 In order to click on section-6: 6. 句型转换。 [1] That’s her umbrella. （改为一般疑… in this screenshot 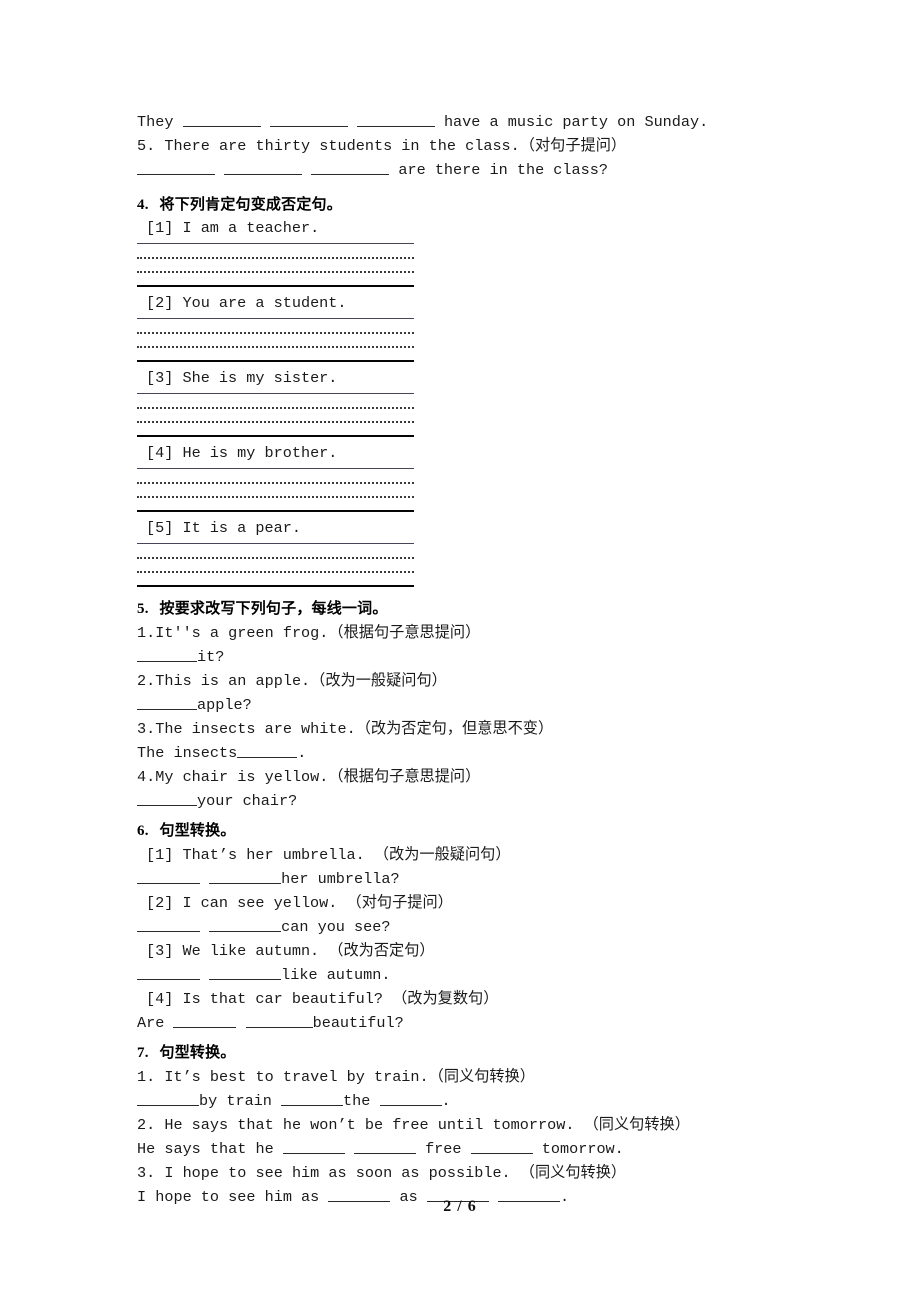, I will do `click(467, 926)`.